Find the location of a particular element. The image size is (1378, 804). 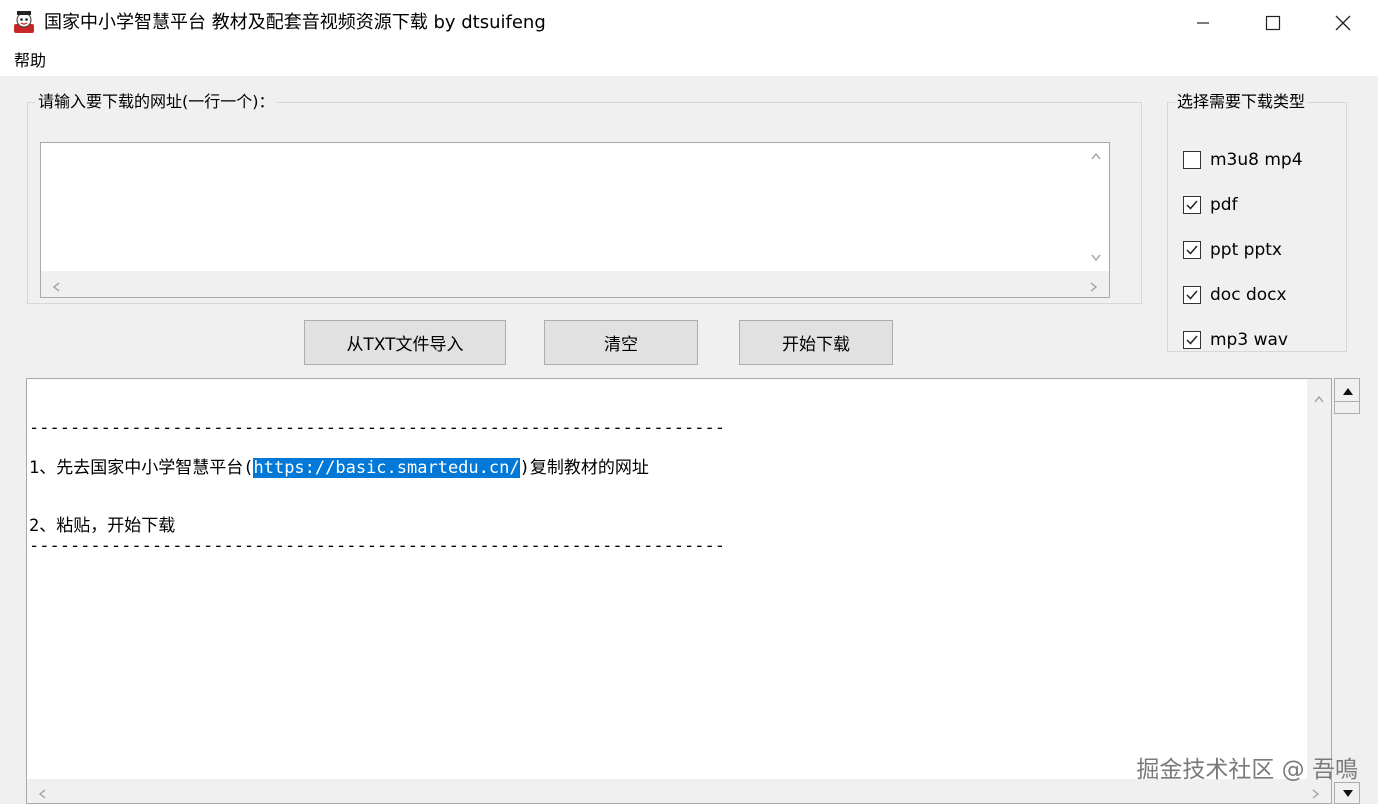

close-button is located at coordinates (1343, 23).